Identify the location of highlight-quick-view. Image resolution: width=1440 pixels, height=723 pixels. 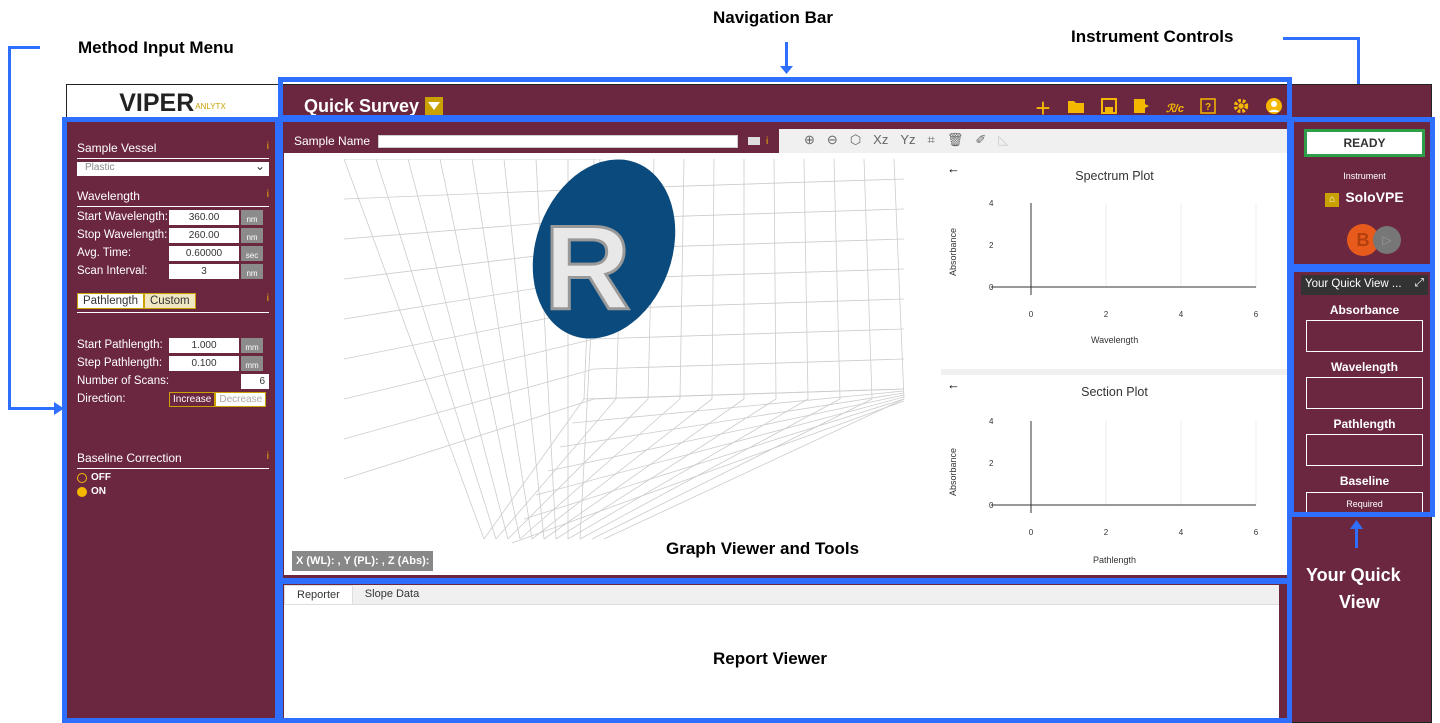
(1362, 392).